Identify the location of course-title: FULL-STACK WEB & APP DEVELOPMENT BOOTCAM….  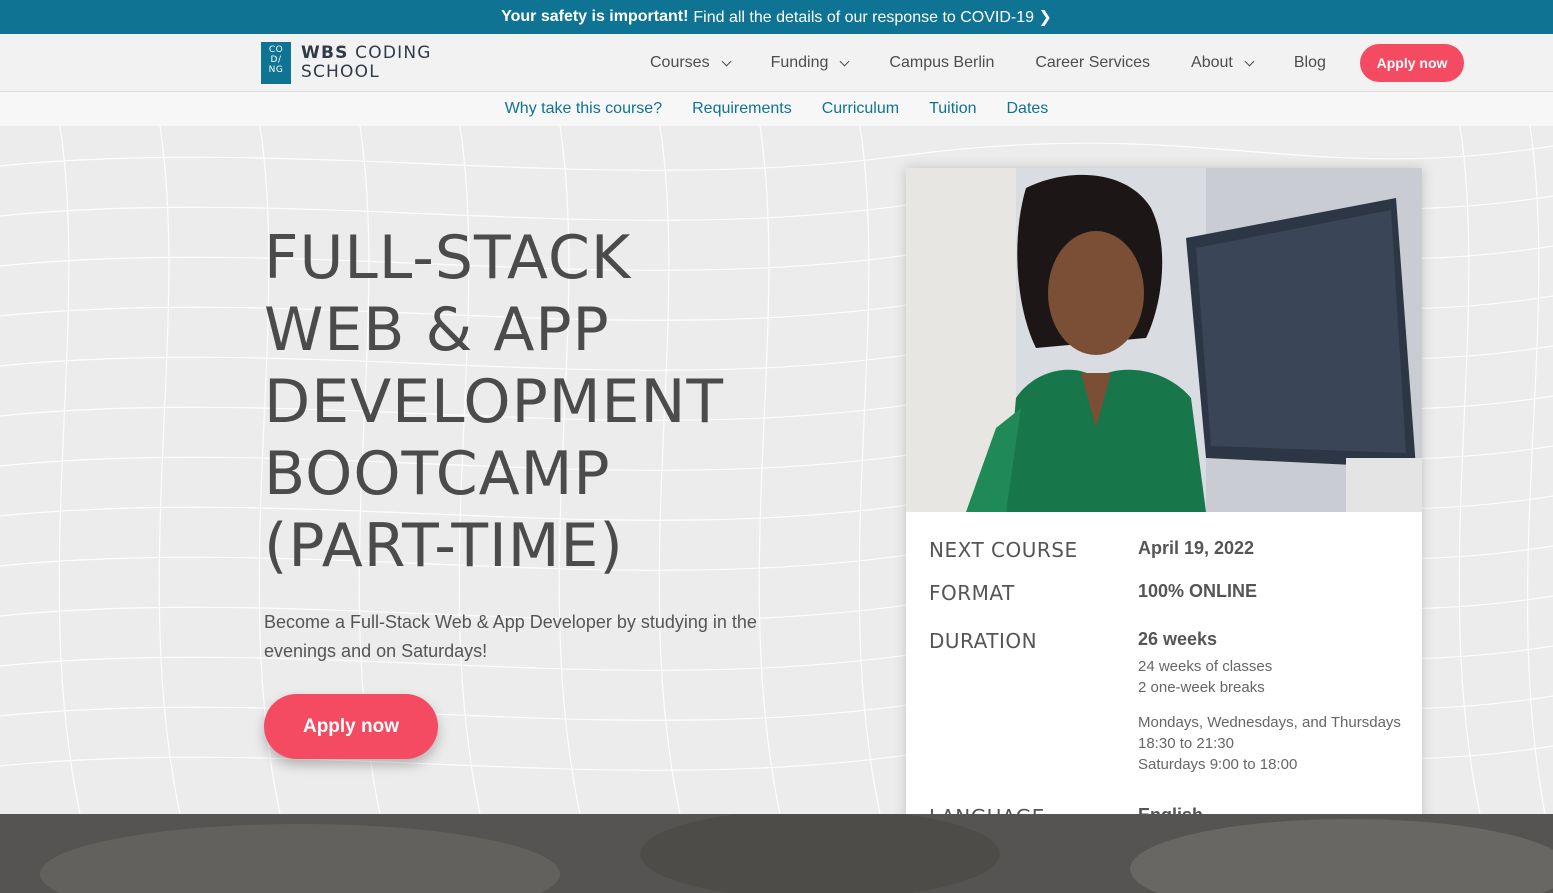
(494, 402).